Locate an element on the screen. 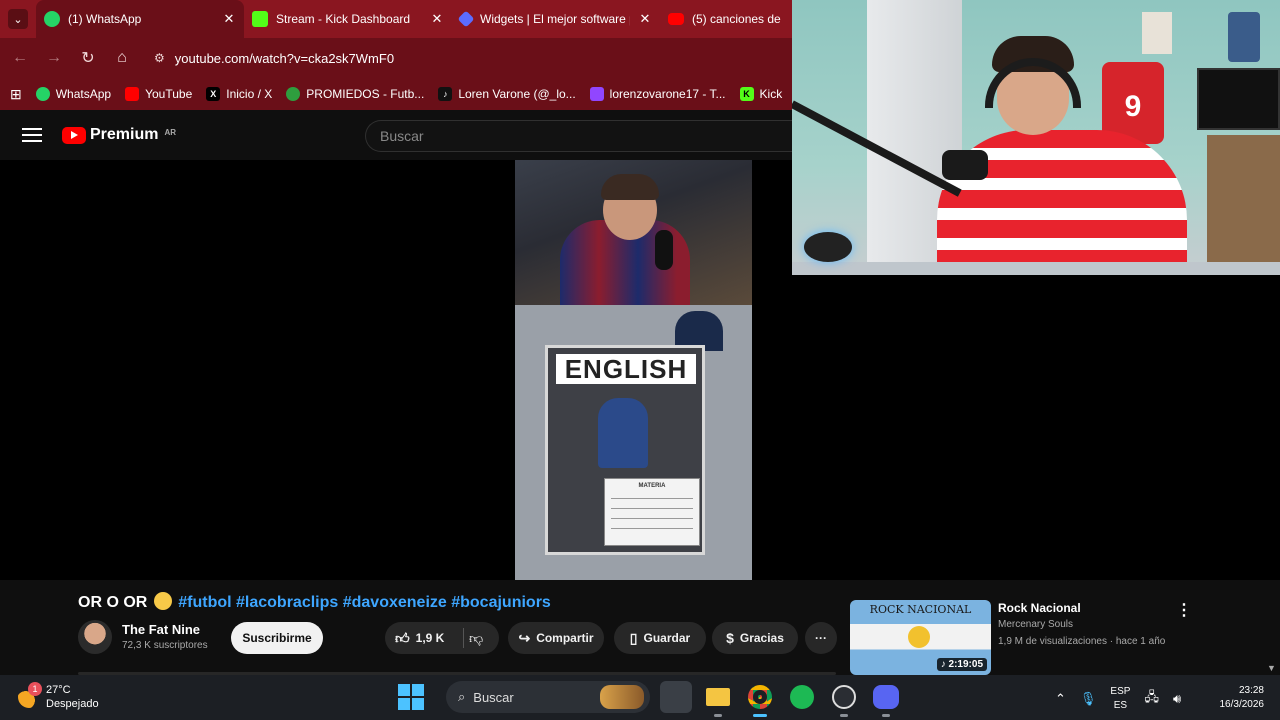  kick-icon is located at coordinates (260, 19).